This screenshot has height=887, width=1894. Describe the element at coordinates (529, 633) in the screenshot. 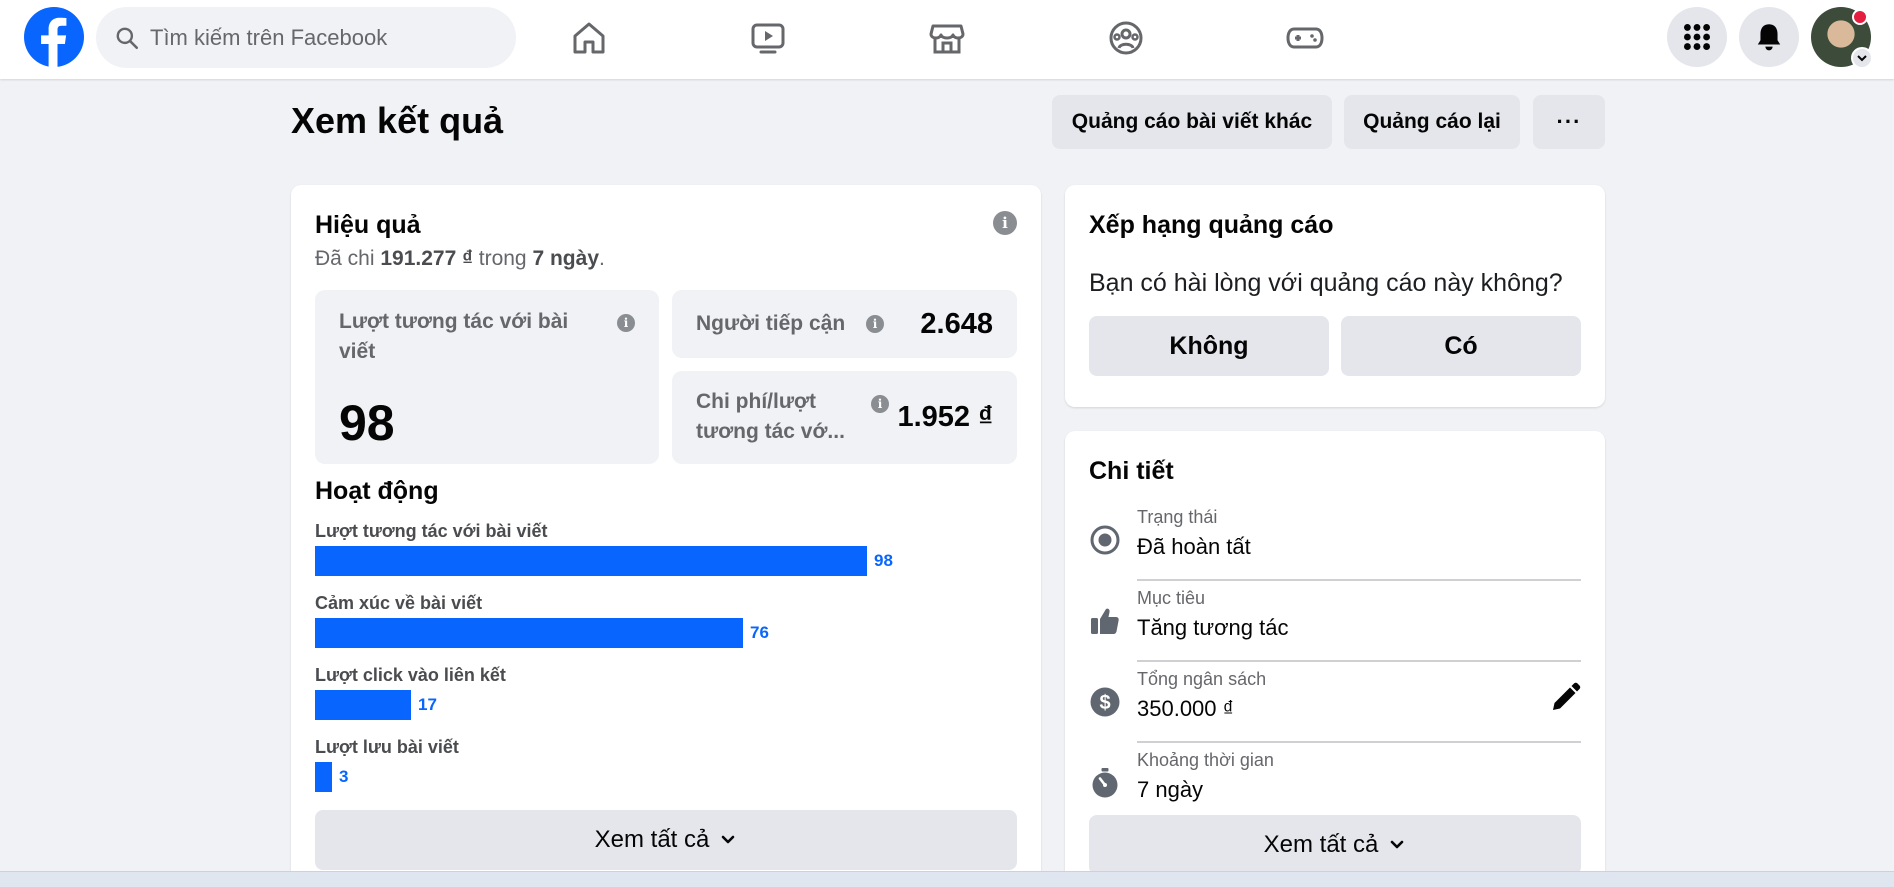

I see `activity-bar-reactions` at that location.